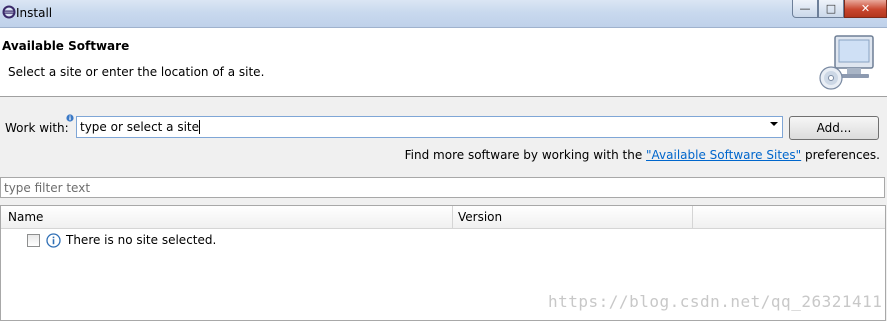 The width and height of the screenshot is (887, 321). I want to click on filter-input: type filter text, so click(442, 187).